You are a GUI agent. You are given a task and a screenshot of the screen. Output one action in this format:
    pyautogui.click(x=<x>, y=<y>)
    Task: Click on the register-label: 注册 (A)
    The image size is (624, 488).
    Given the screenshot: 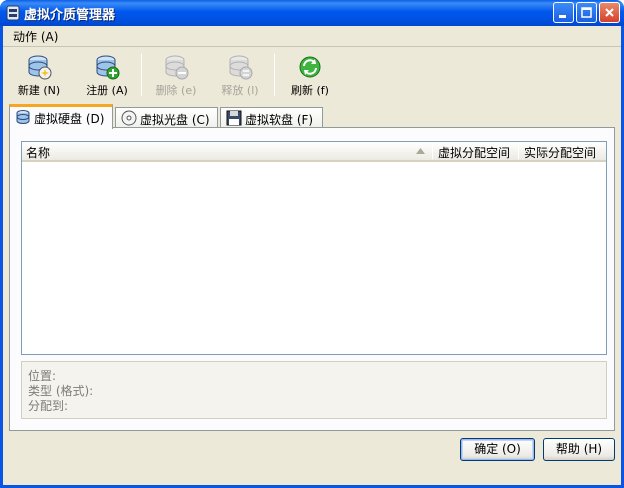 What is the action you would take?
    pyautogui.click(x=107, y=90)
    